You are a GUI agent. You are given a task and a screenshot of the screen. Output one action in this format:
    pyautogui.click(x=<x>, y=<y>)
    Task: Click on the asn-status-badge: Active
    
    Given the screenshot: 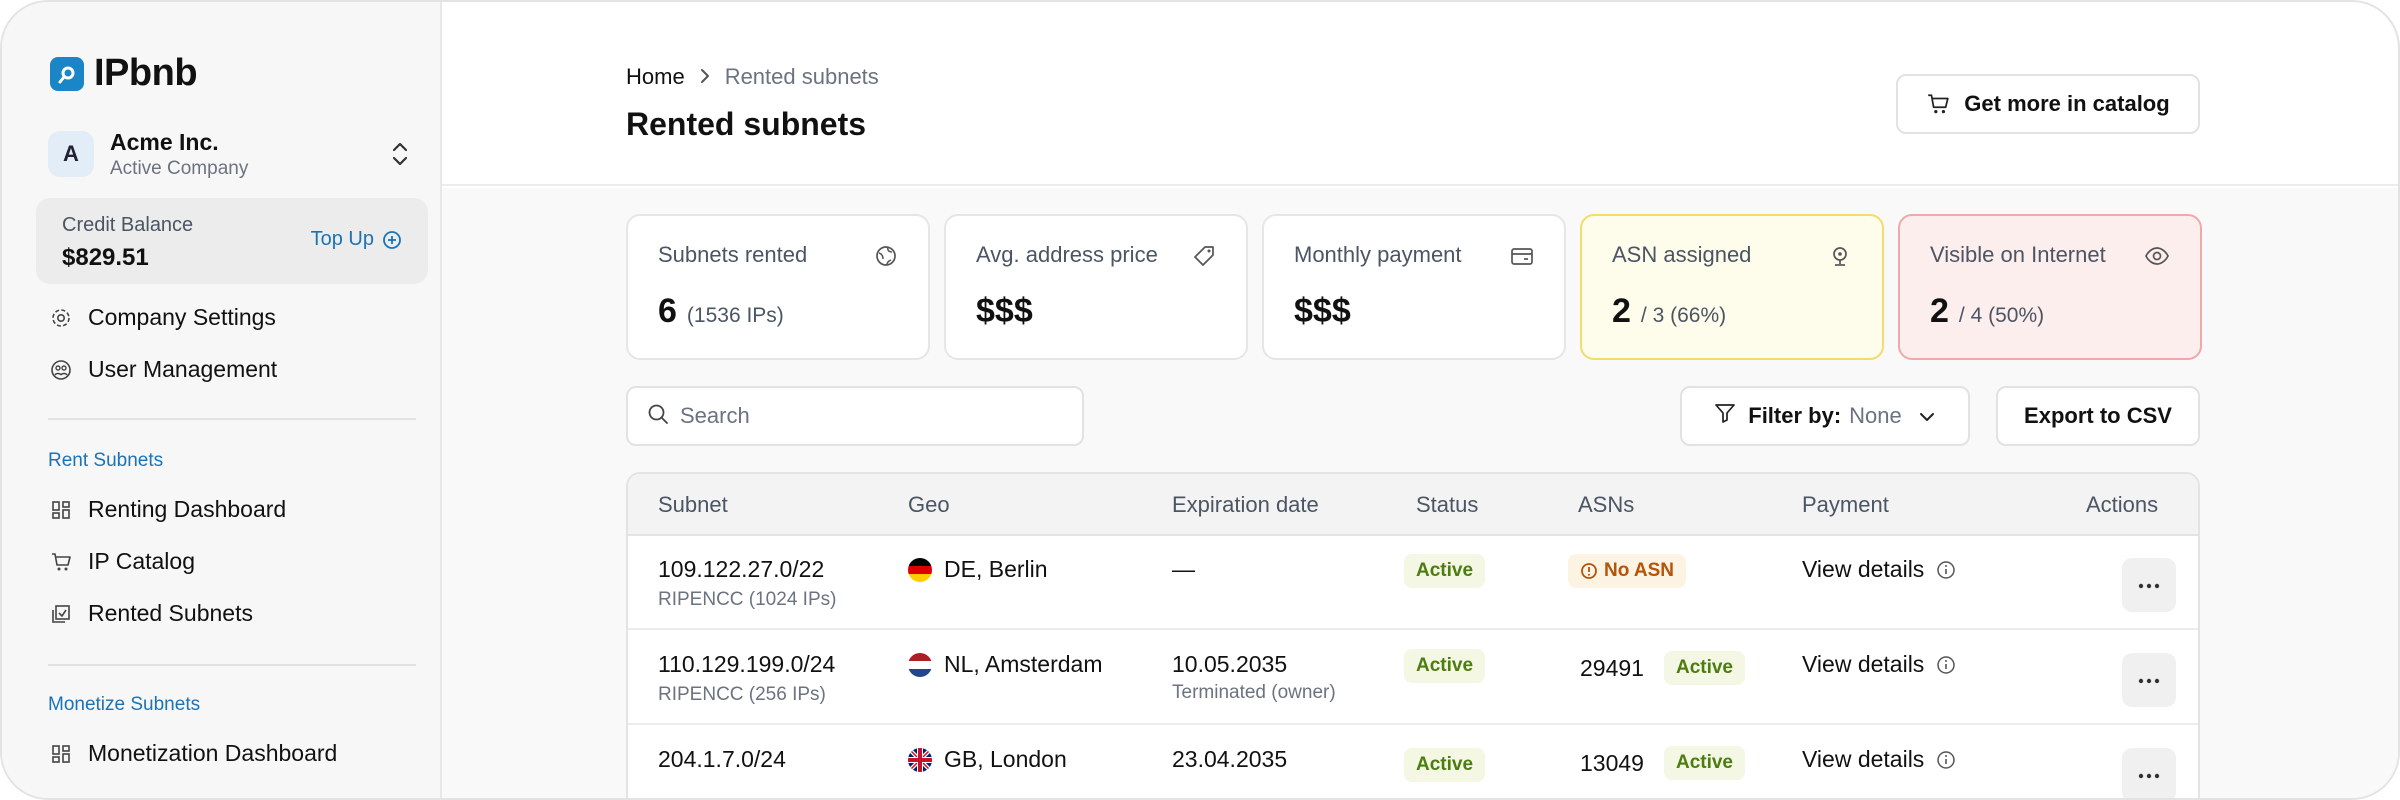 What is the action you would take?
    pyautogui.click(x=1704, y=763)
    